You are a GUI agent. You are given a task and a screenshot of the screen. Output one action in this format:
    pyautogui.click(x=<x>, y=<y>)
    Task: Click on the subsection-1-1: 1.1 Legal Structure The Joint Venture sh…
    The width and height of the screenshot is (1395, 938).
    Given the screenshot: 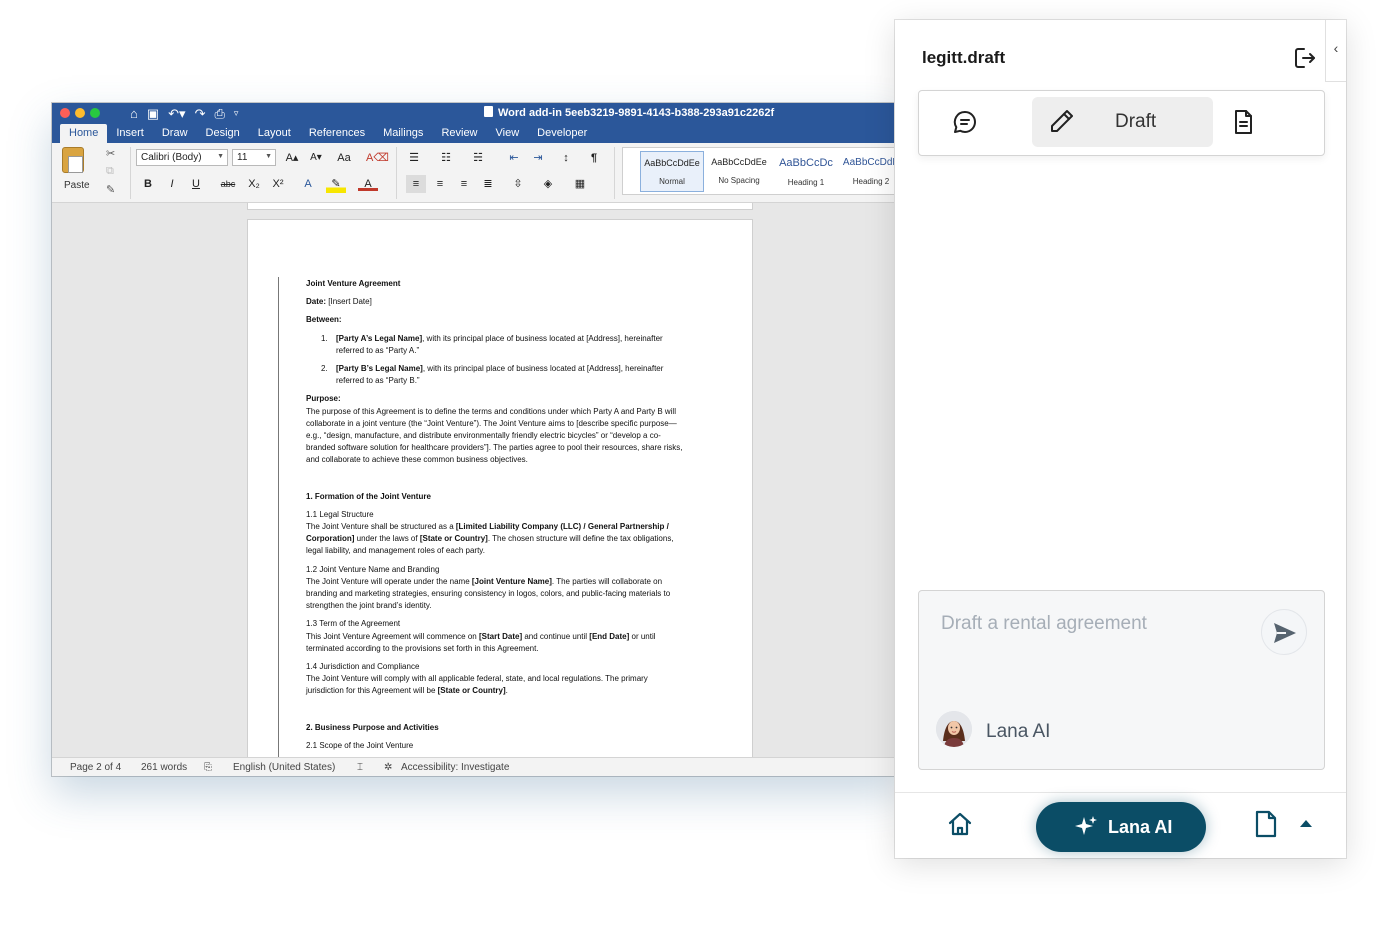 What is the action you would take?
    pyautogui.click(x=496, y=533)
    